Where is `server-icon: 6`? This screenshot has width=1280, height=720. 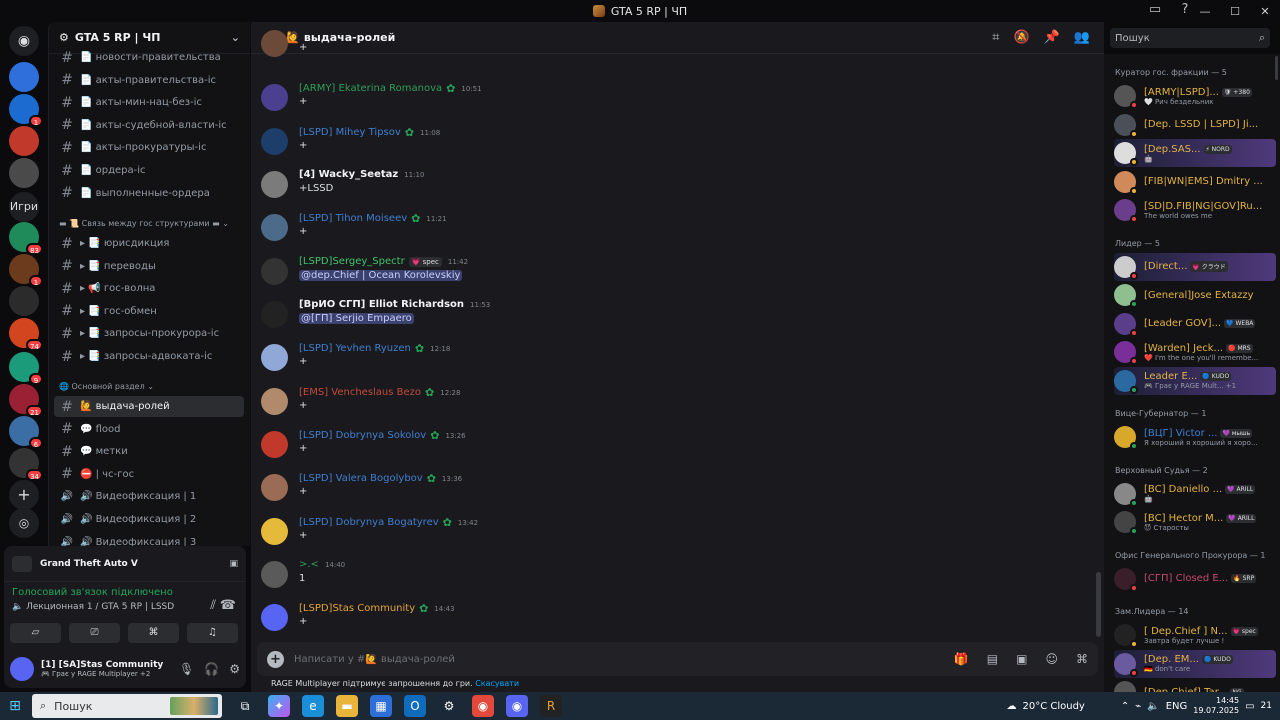 server-icon: 6 is located at coordinates (26, 432).